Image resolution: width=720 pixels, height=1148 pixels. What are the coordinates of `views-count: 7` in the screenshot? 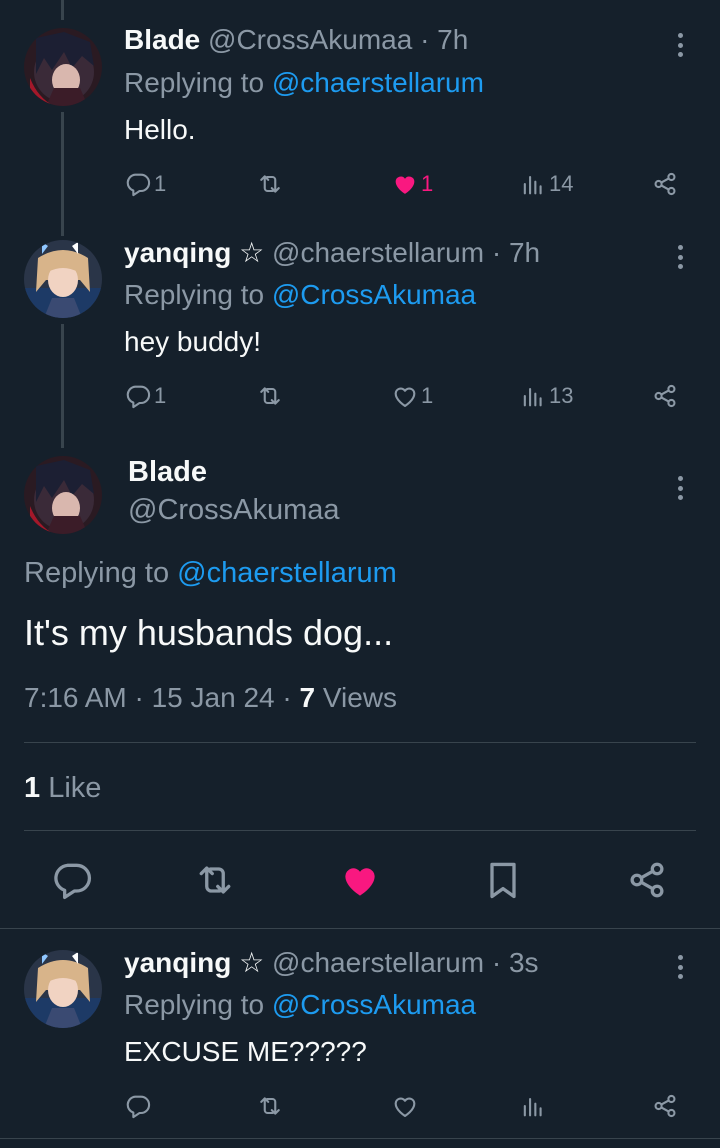 It's located at (307, 697).